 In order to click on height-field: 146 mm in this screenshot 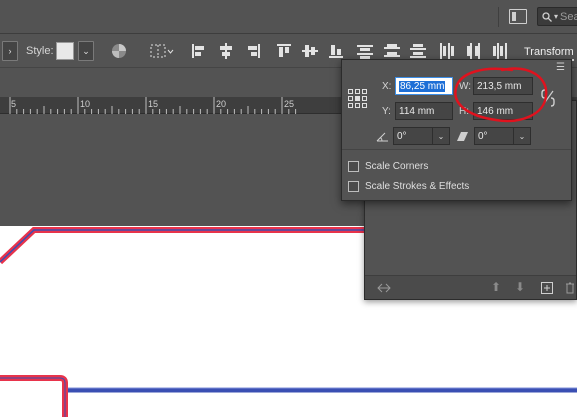, I will do `click(503, 111)`.